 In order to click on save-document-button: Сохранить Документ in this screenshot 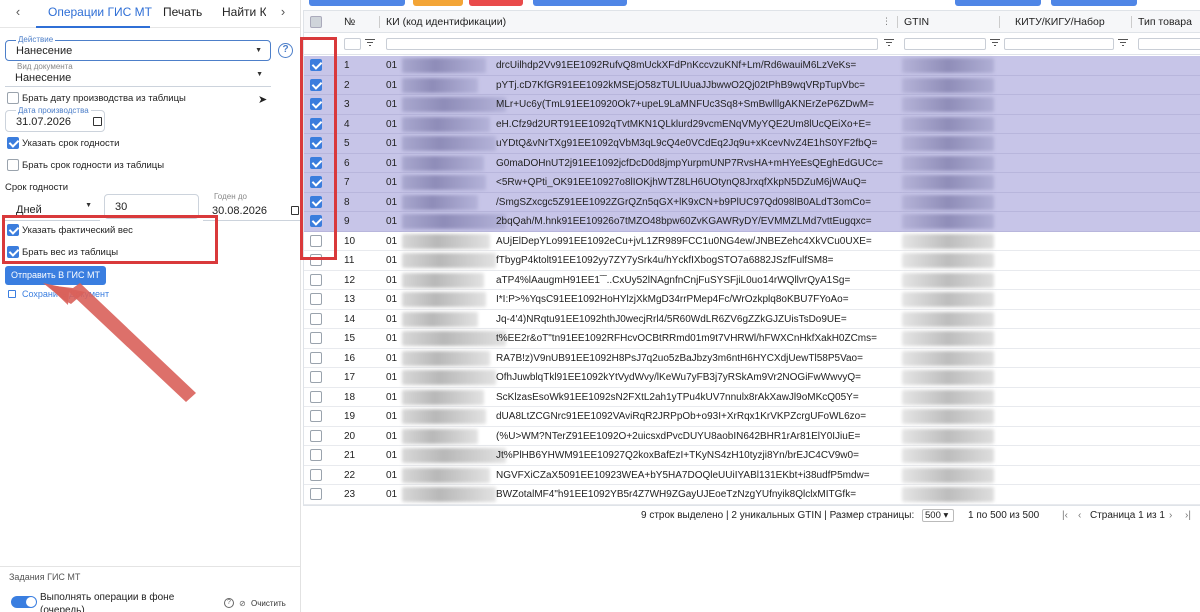, I will do `click(58, 296)`.